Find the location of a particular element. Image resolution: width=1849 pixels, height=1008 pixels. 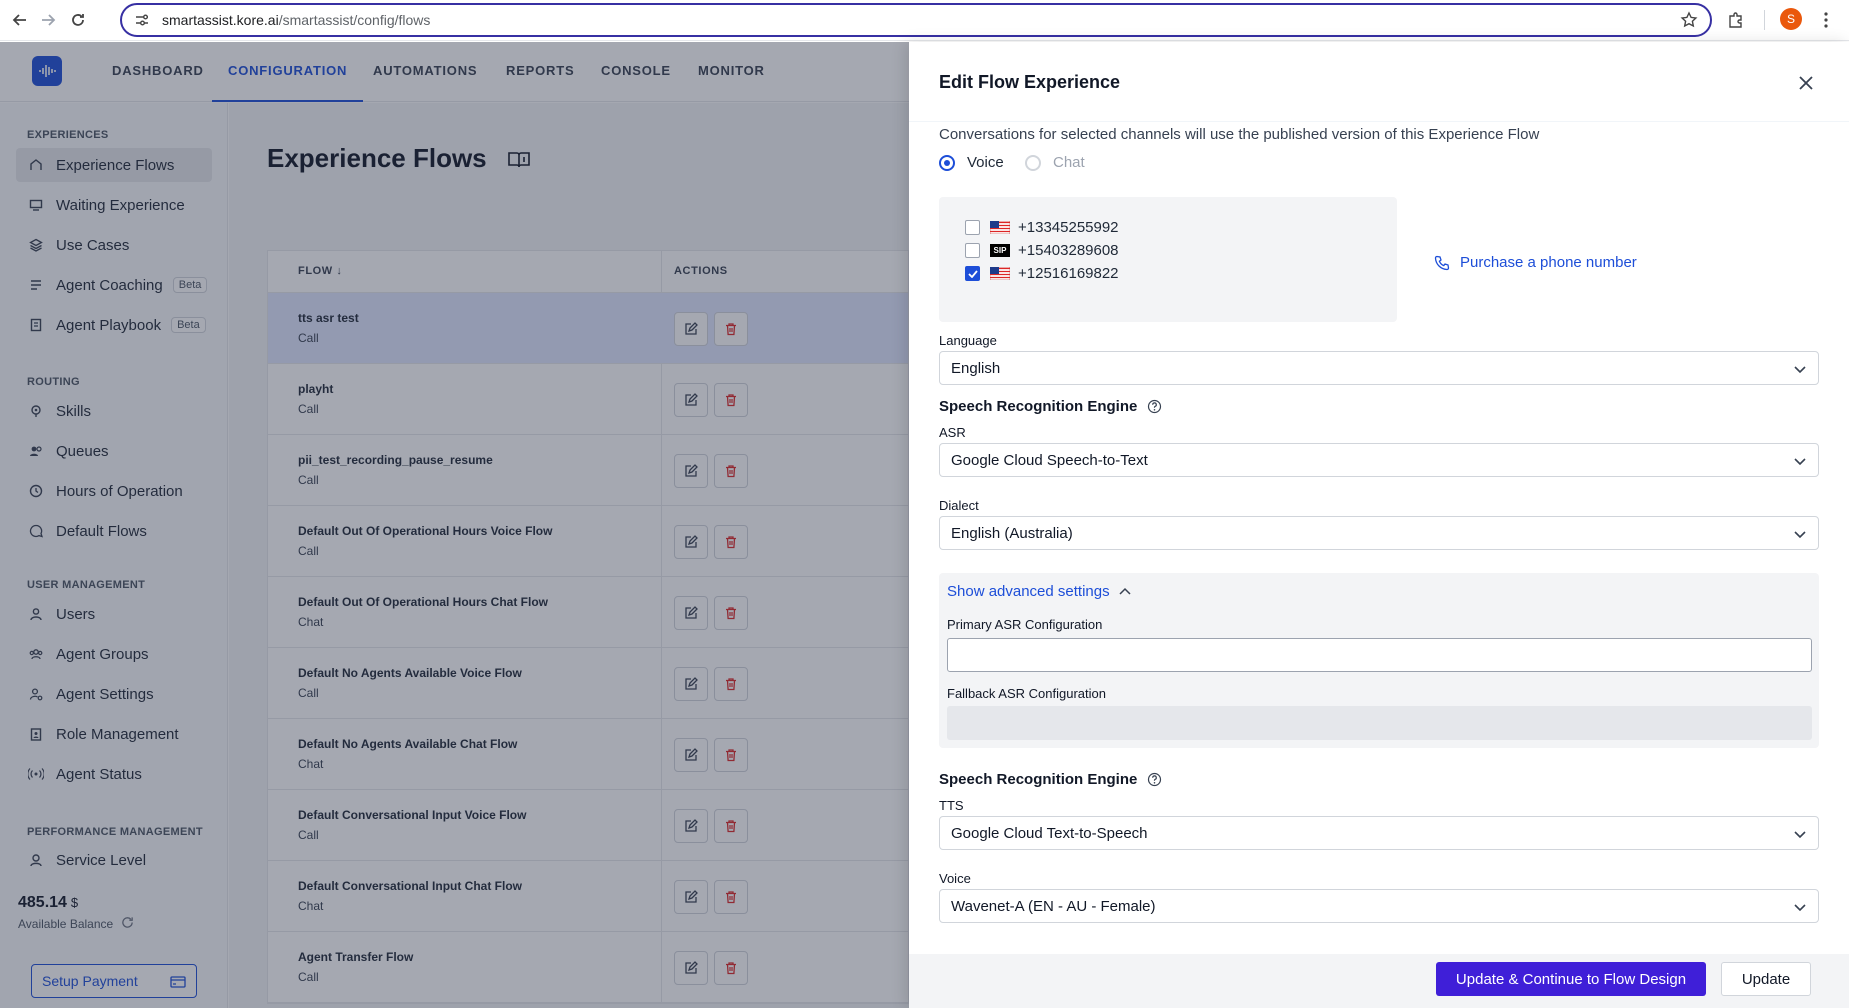

tts-select: Google Cloud Text-to-Speech is located at coordinates (1379, 833).